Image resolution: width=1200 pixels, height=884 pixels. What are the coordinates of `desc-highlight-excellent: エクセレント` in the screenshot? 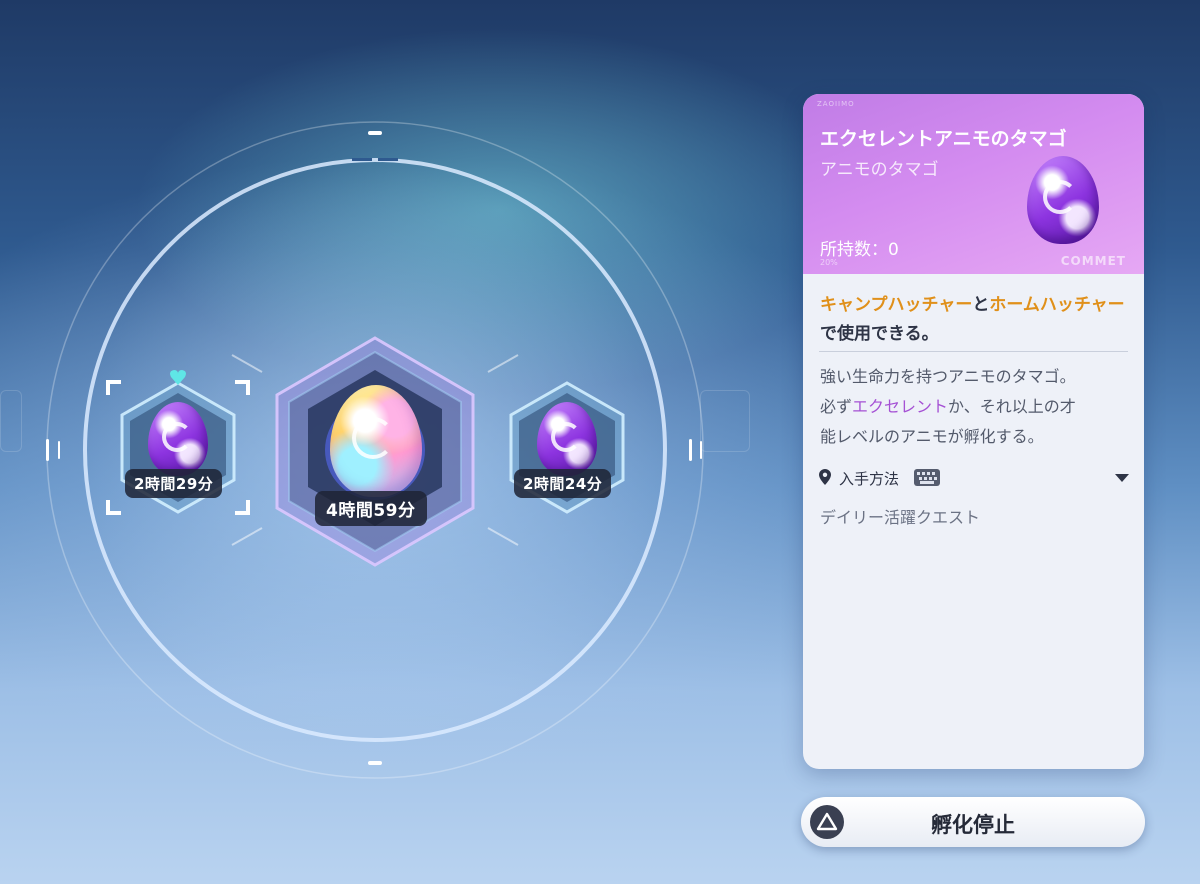 It's located at (900, 406).